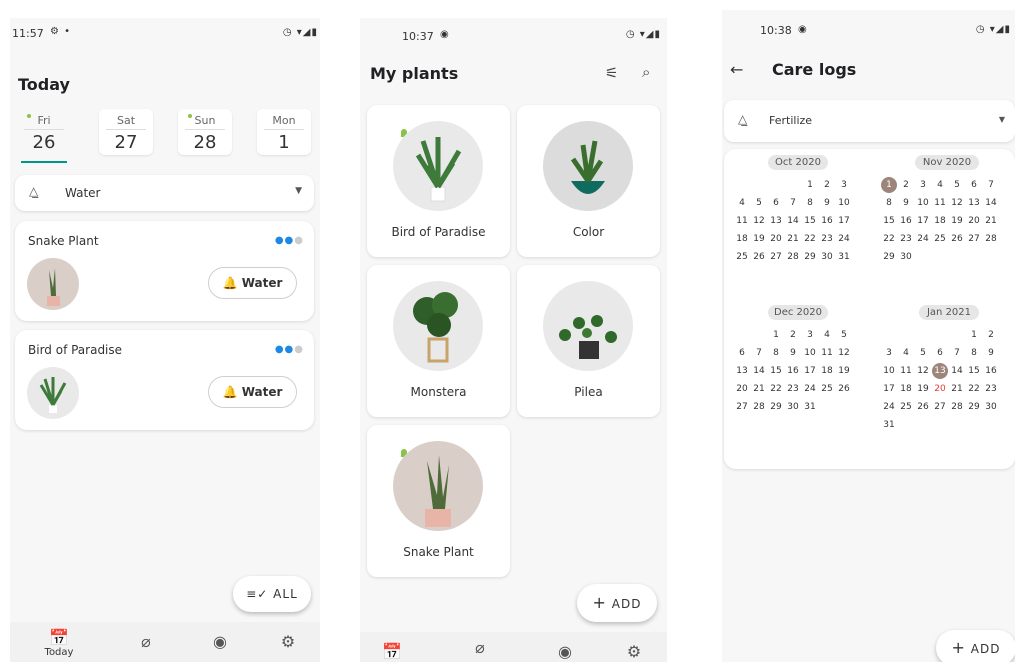 This screenshot has height=662, width=1015. Describe the element at coordinates (588, 232) in the screenshot. I see `plant-name: Color` at that location.